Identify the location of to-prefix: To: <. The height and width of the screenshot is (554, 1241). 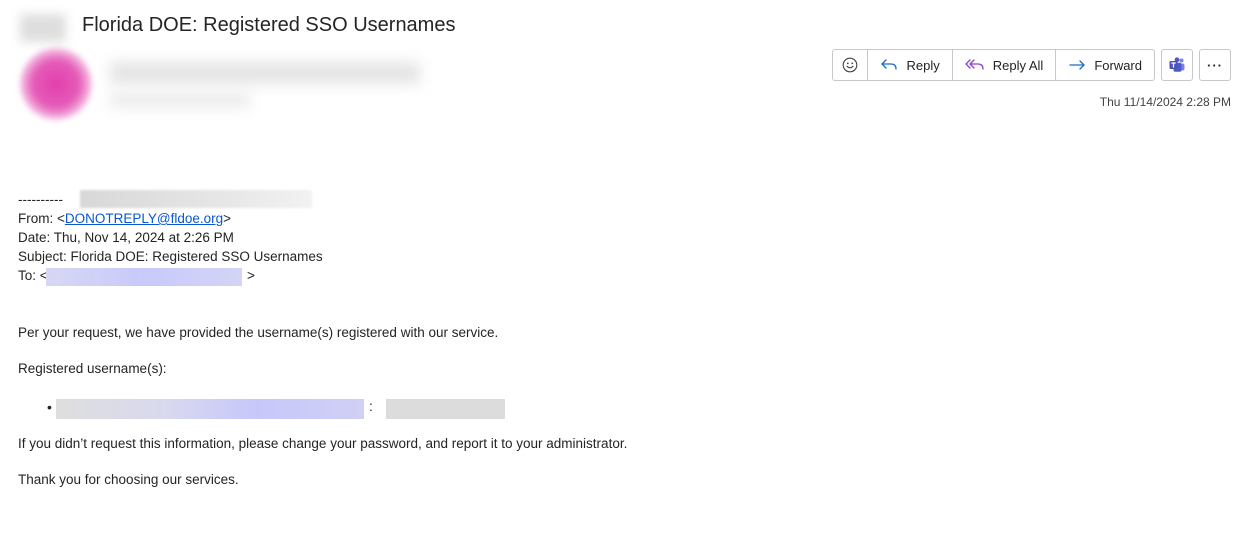
(33, 275).